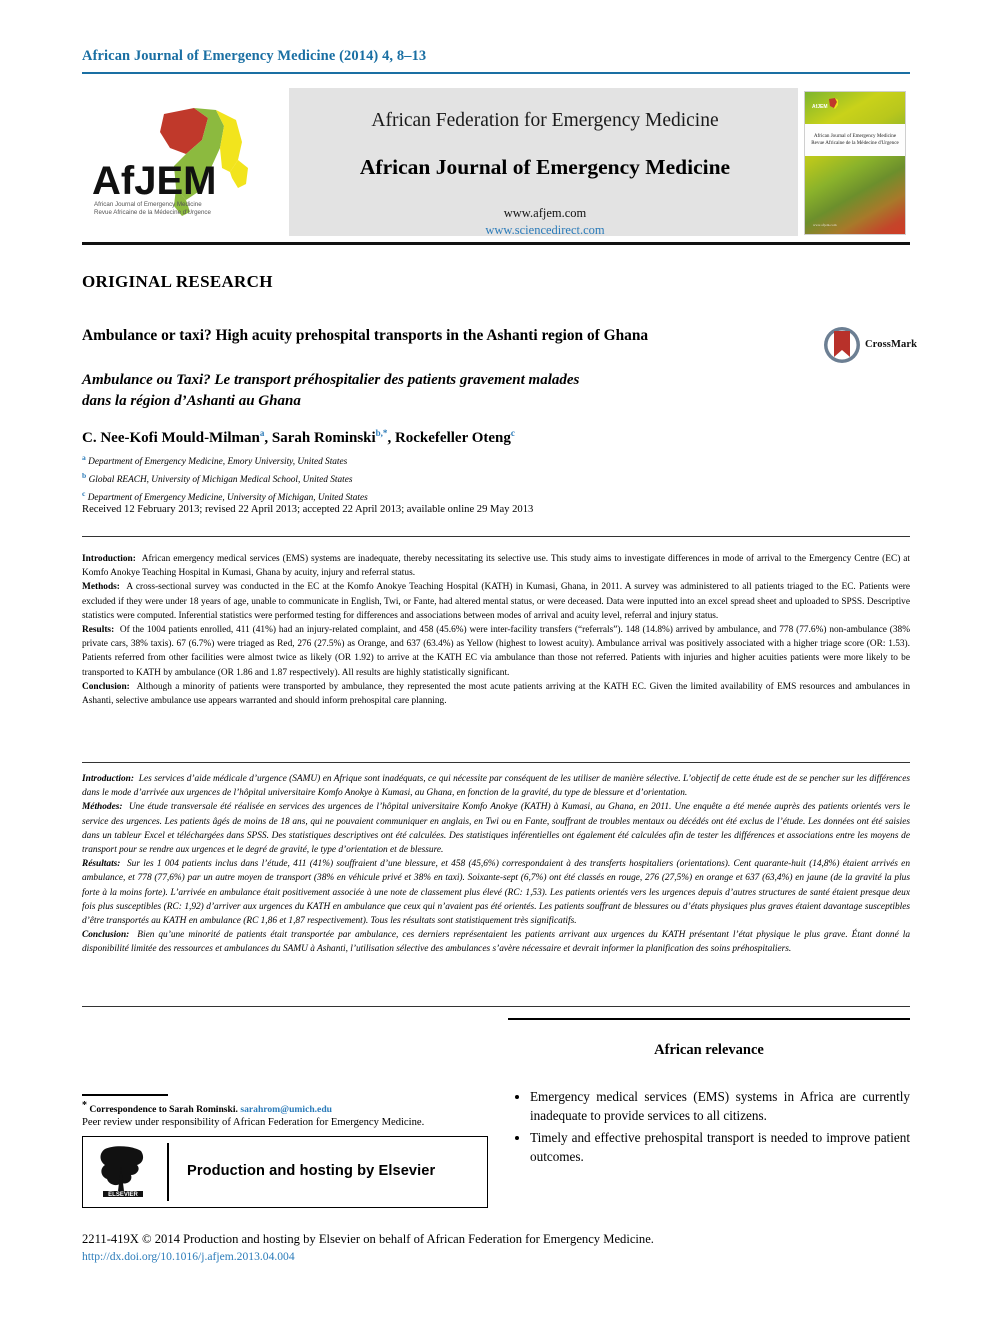 This screenshot has width=992, height=1323. I want to click on abstract-label-methods: Methods:, so click(101, 587).